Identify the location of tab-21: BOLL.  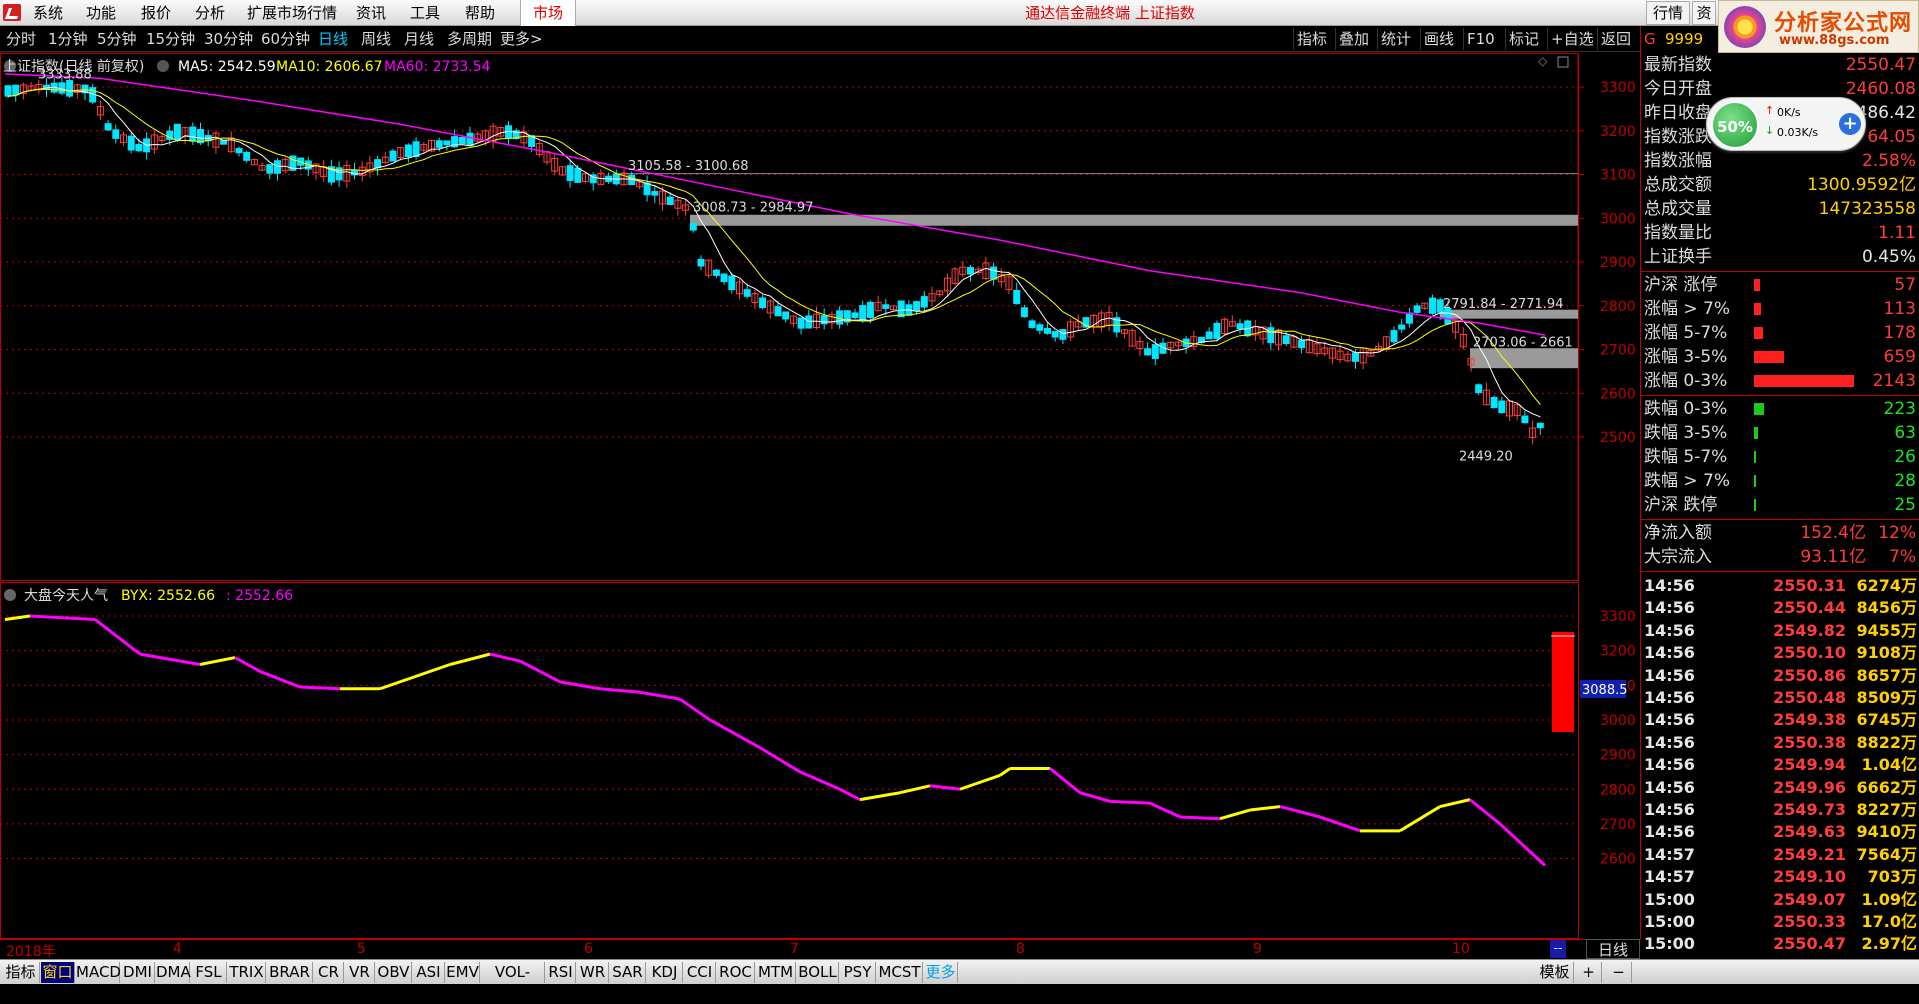
(818, 972).